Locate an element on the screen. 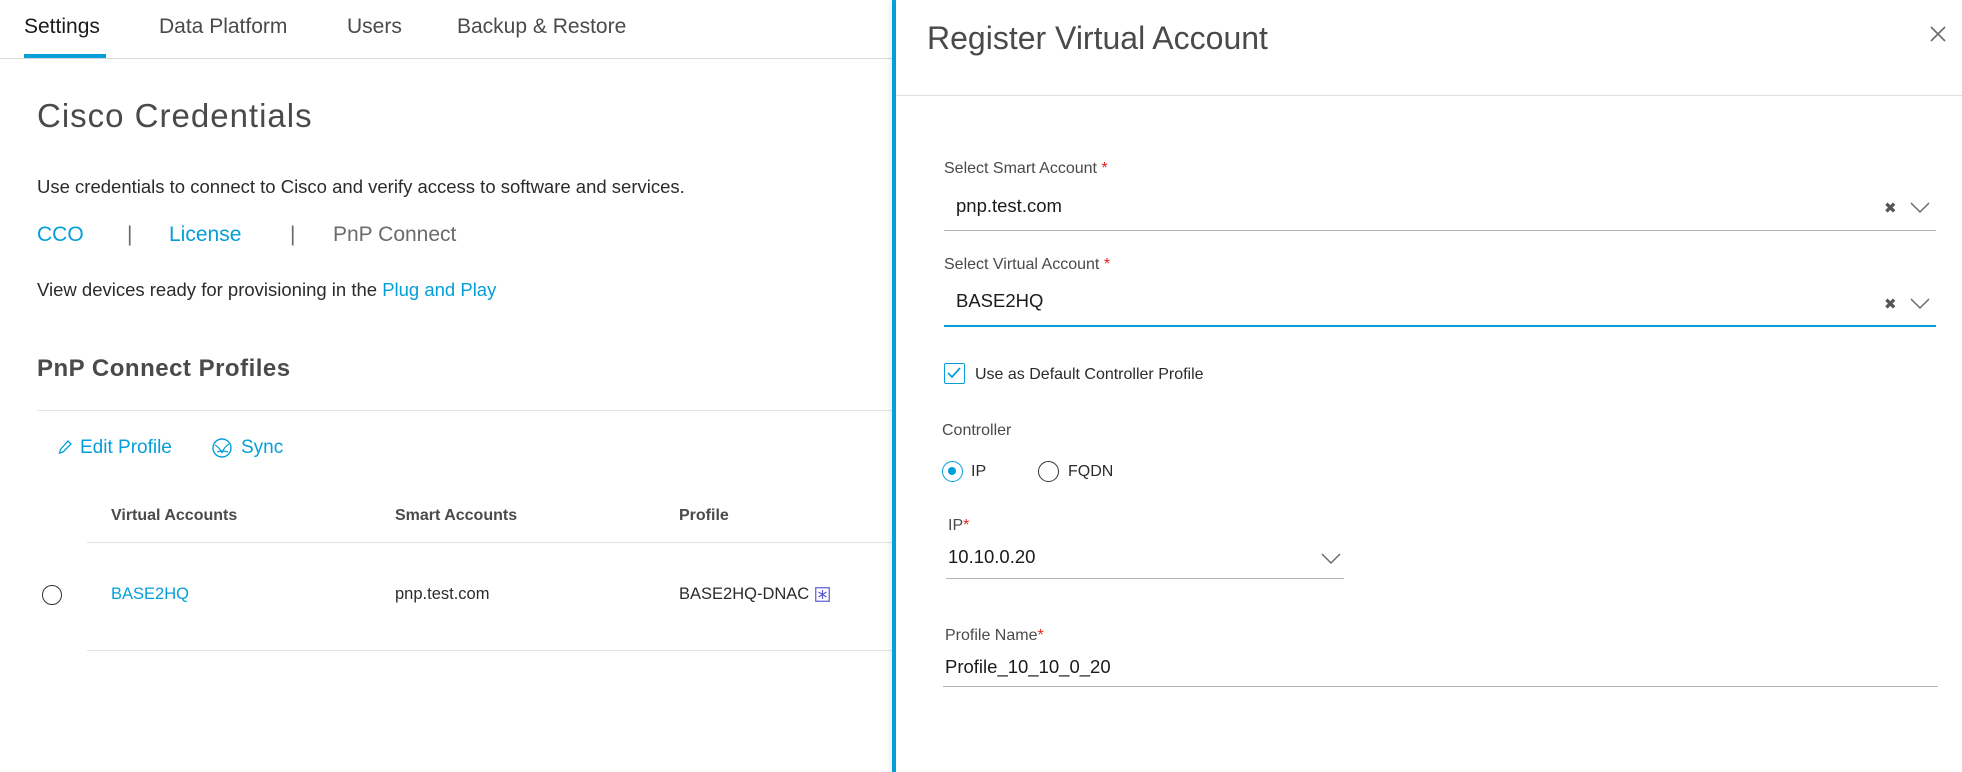 This screenshot has width=1962, height=772. default-profile-checkbox is located at coordinates (954, 373).